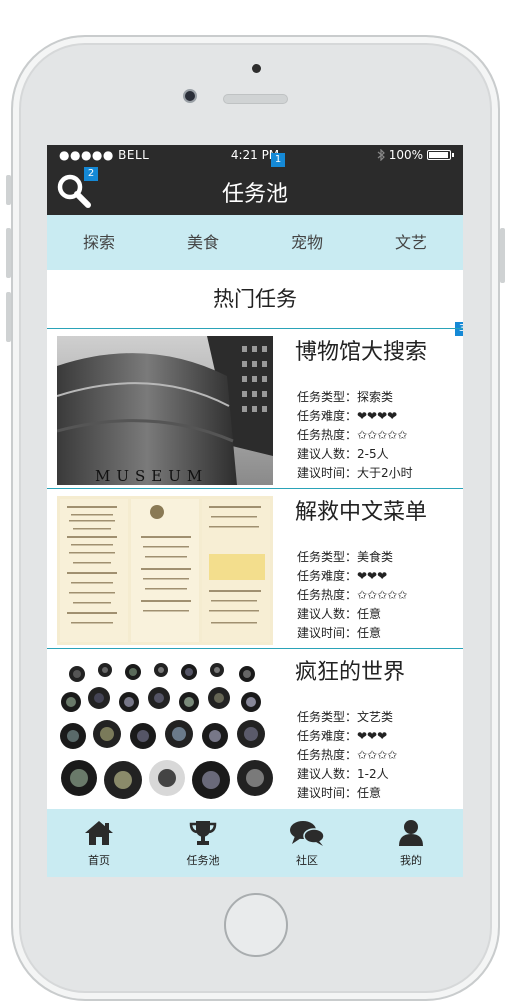 The height and width of the screenshot is (1007, 511). Describe the element at coordinates (278, 160) in the screenshot. I see `annotation-badge-1: 1` at that location.